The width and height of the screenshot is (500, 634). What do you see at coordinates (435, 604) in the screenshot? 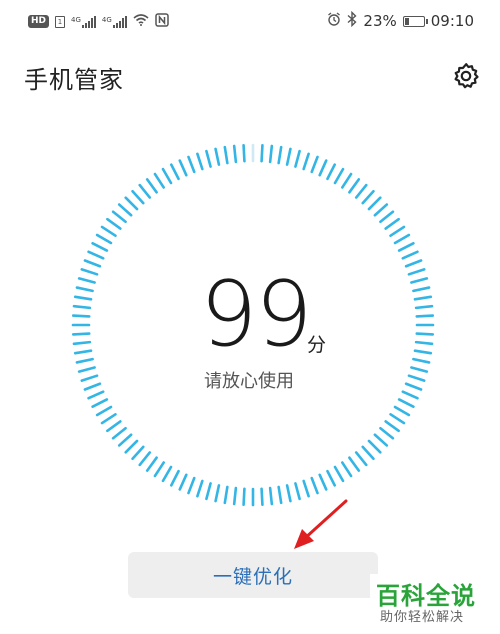
I see `watermark: 百科全说 助你轻松解决` at bounding box center [435, 604].